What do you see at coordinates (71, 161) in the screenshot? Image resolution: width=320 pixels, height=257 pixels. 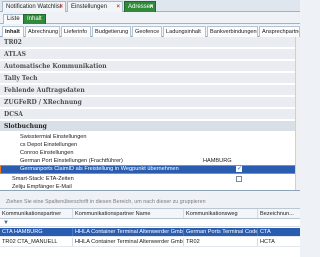 I see `setting-label: German Port Einstellungen (Frachtführer)` at bounding box center [71, 161].